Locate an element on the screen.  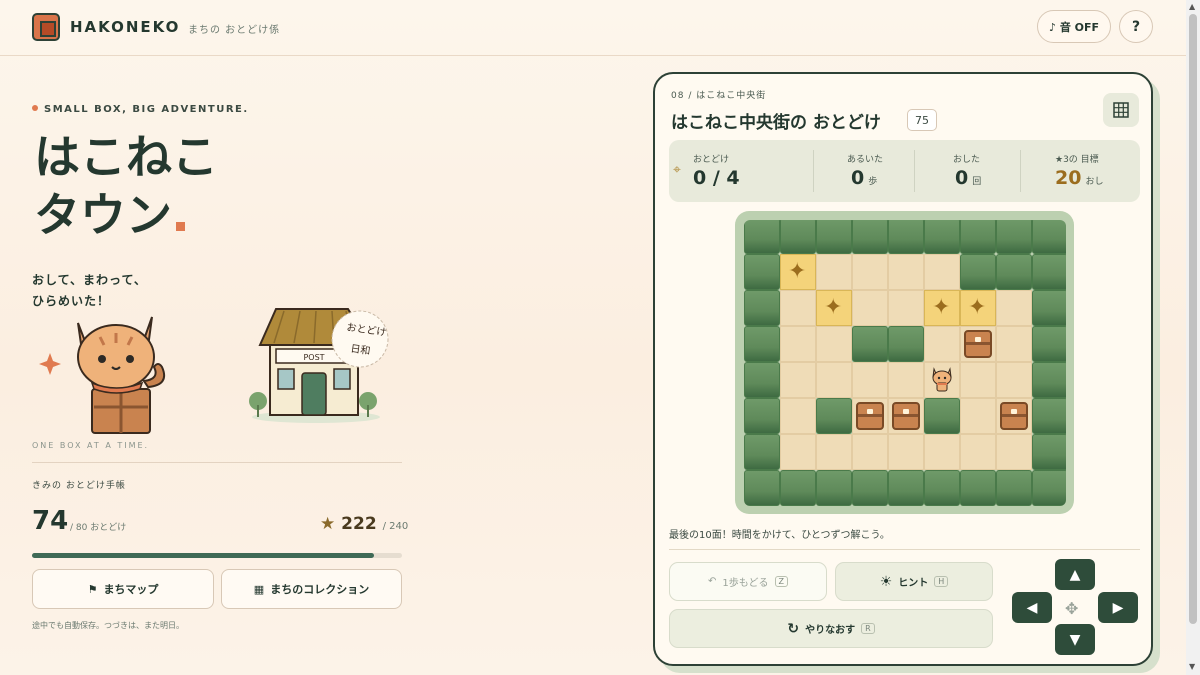
move-up-button: ▲ is located at coordinates (1075, 574).